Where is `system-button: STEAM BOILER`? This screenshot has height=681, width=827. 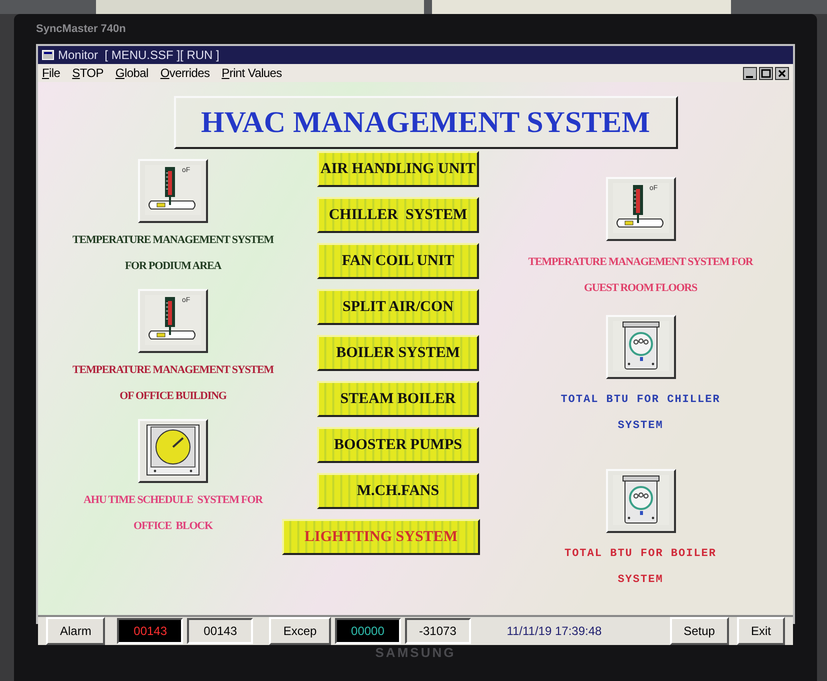 system-button: STEAM BOILER is located at coordinates (398, 399).